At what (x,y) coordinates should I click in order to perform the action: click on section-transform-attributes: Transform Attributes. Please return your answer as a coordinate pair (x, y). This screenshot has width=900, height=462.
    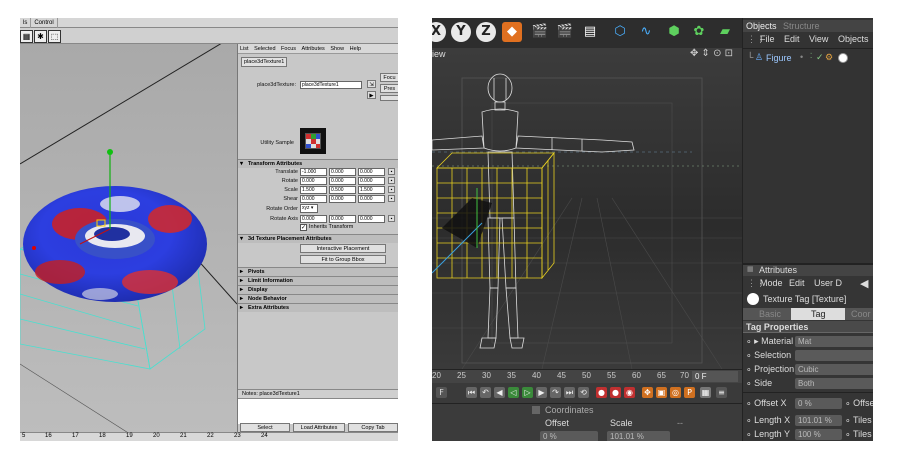
    Looking at the image, I should click on (318, 163).